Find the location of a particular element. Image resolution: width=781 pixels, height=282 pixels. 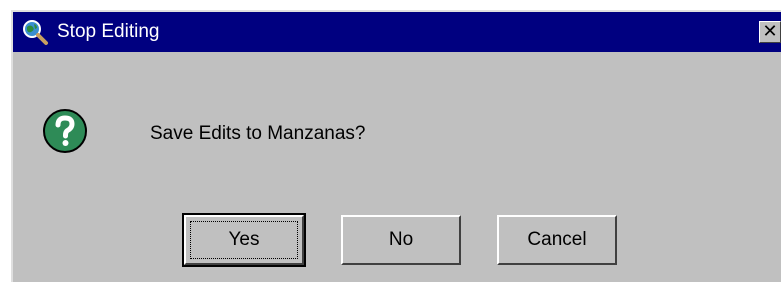

close-button: ✕ is located at coordinates (770, 32).